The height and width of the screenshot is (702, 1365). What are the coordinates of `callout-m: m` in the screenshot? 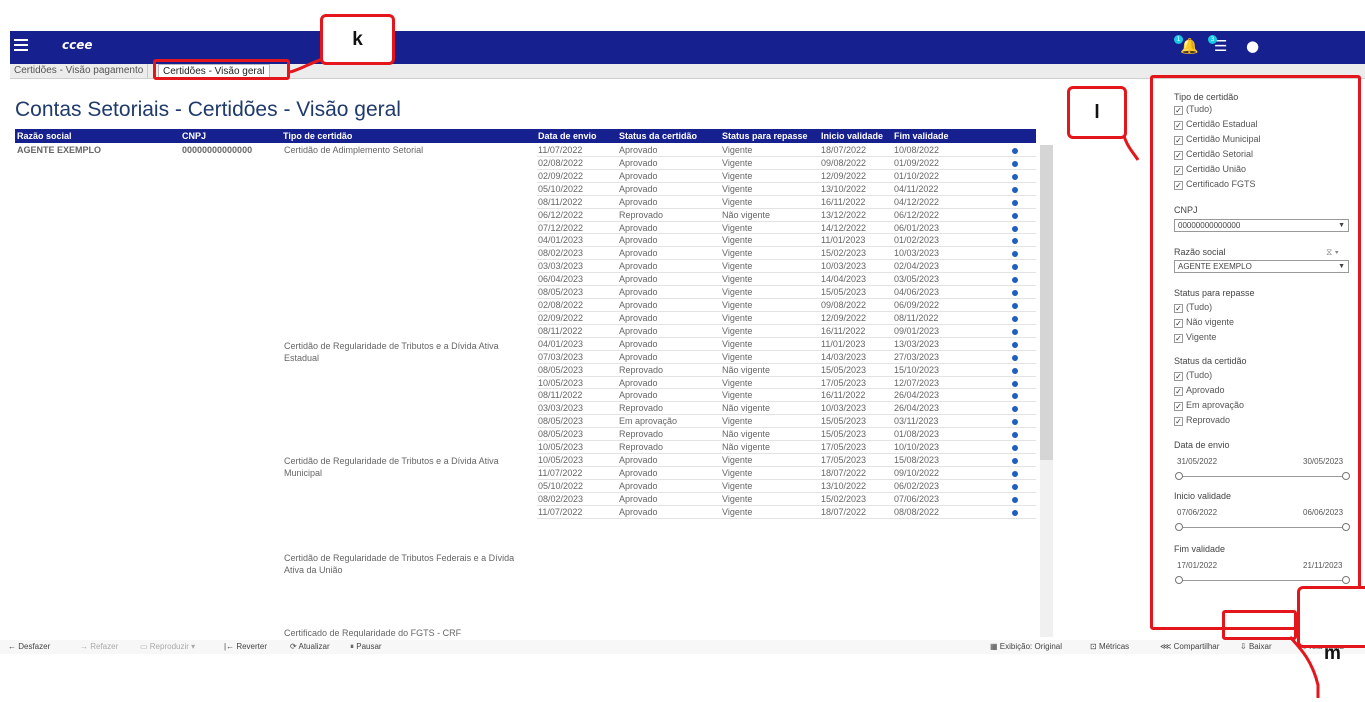 It's located at (1331, 625).